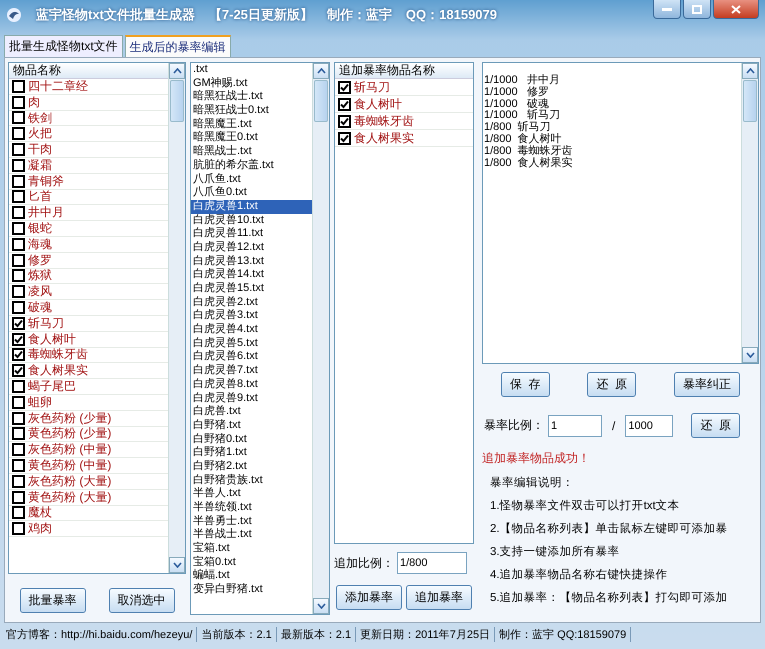 The width and height of the screenshot is (765, 649). I want to click on close-button, so click(736, 9).